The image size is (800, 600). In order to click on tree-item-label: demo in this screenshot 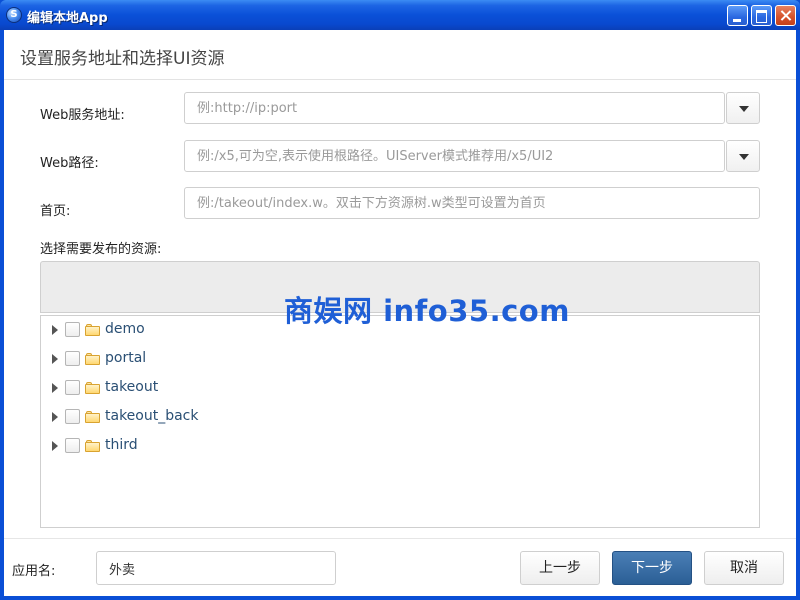, I will do `click(125, 329)`.